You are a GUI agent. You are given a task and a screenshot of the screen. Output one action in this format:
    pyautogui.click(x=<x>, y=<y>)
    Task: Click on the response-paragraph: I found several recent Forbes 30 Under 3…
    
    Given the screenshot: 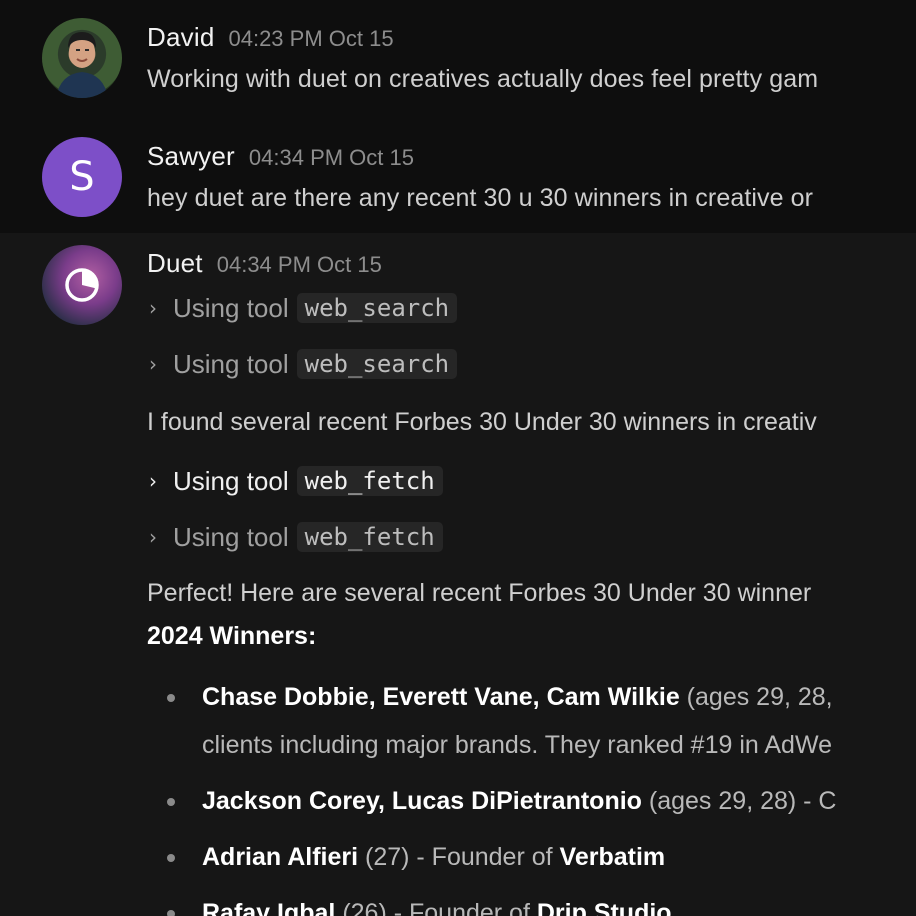 What is the action you would take?
    pyautogui.click(x=482, y=422)
    